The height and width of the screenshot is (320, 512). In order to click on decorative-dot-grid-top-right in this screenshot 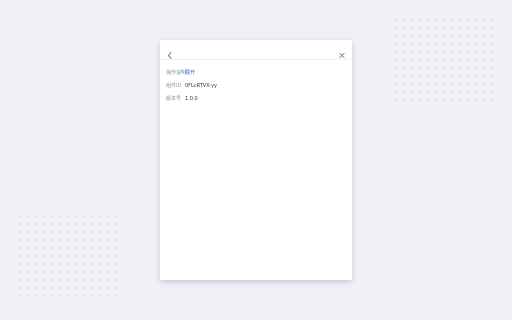, I will do `click(444, 60)`.